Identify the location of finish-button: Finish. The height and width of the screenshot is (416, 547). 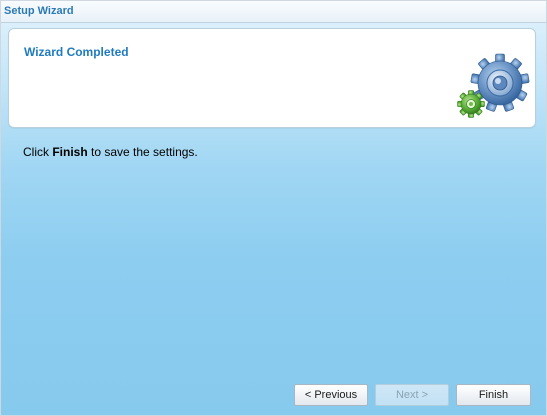
(493, 395).